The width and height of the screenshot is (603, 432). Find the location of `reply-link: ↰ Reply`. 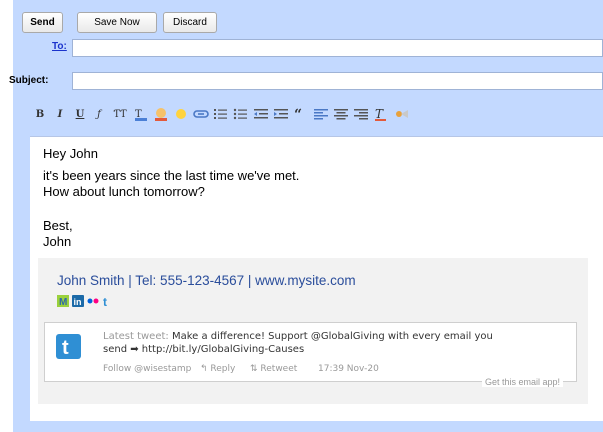

reply-link: ↰ Reply is located at coordinates (217, 369).